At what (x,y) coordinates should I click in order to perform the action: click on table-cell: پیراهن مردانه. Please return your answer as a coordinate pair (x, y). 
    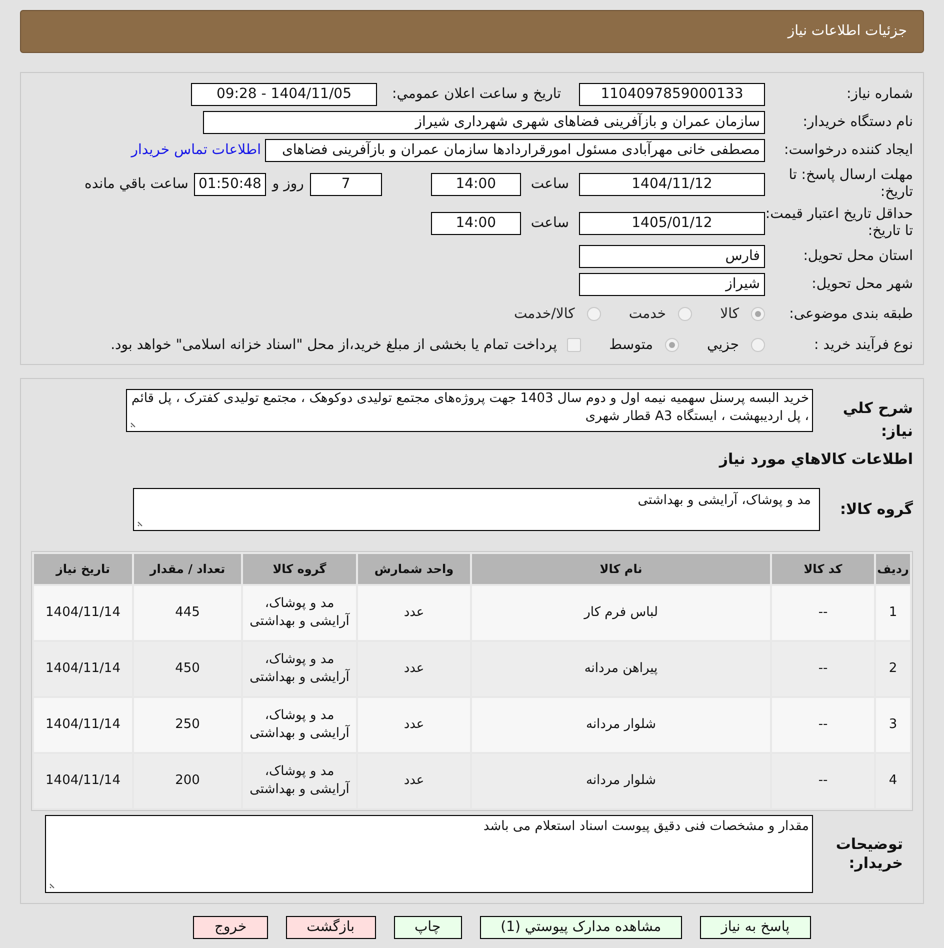
    Looking at the image, I should click on (621, 669).